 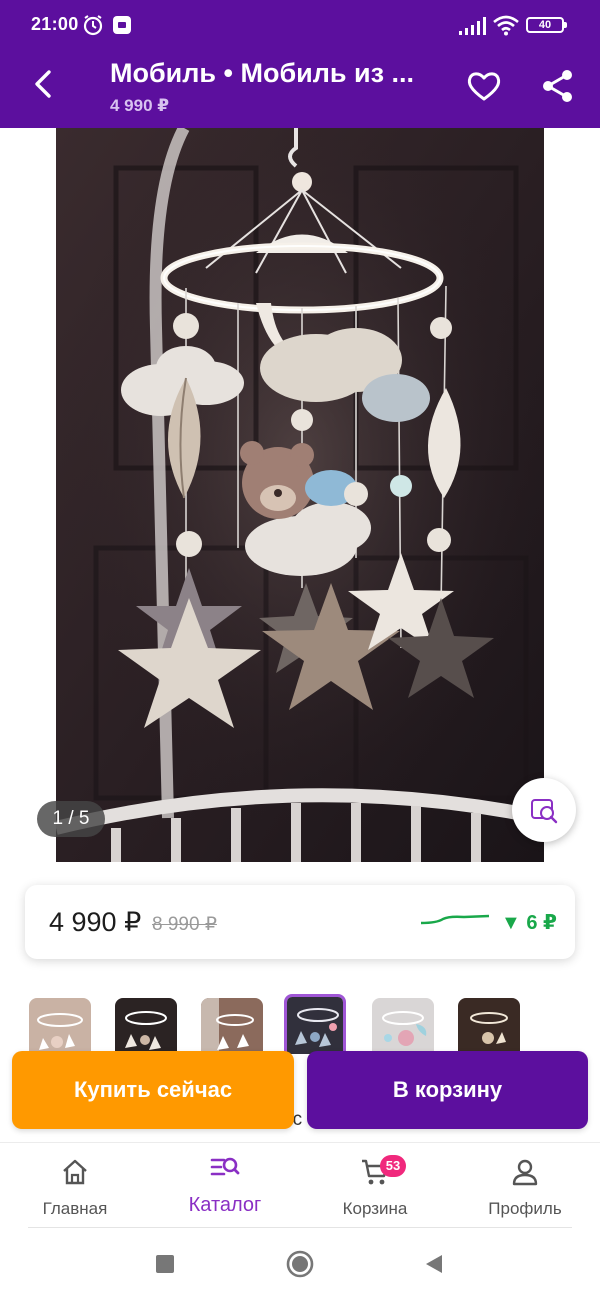 I want to click on header-price: 4 990 ₽, so click(x=140, y=105).